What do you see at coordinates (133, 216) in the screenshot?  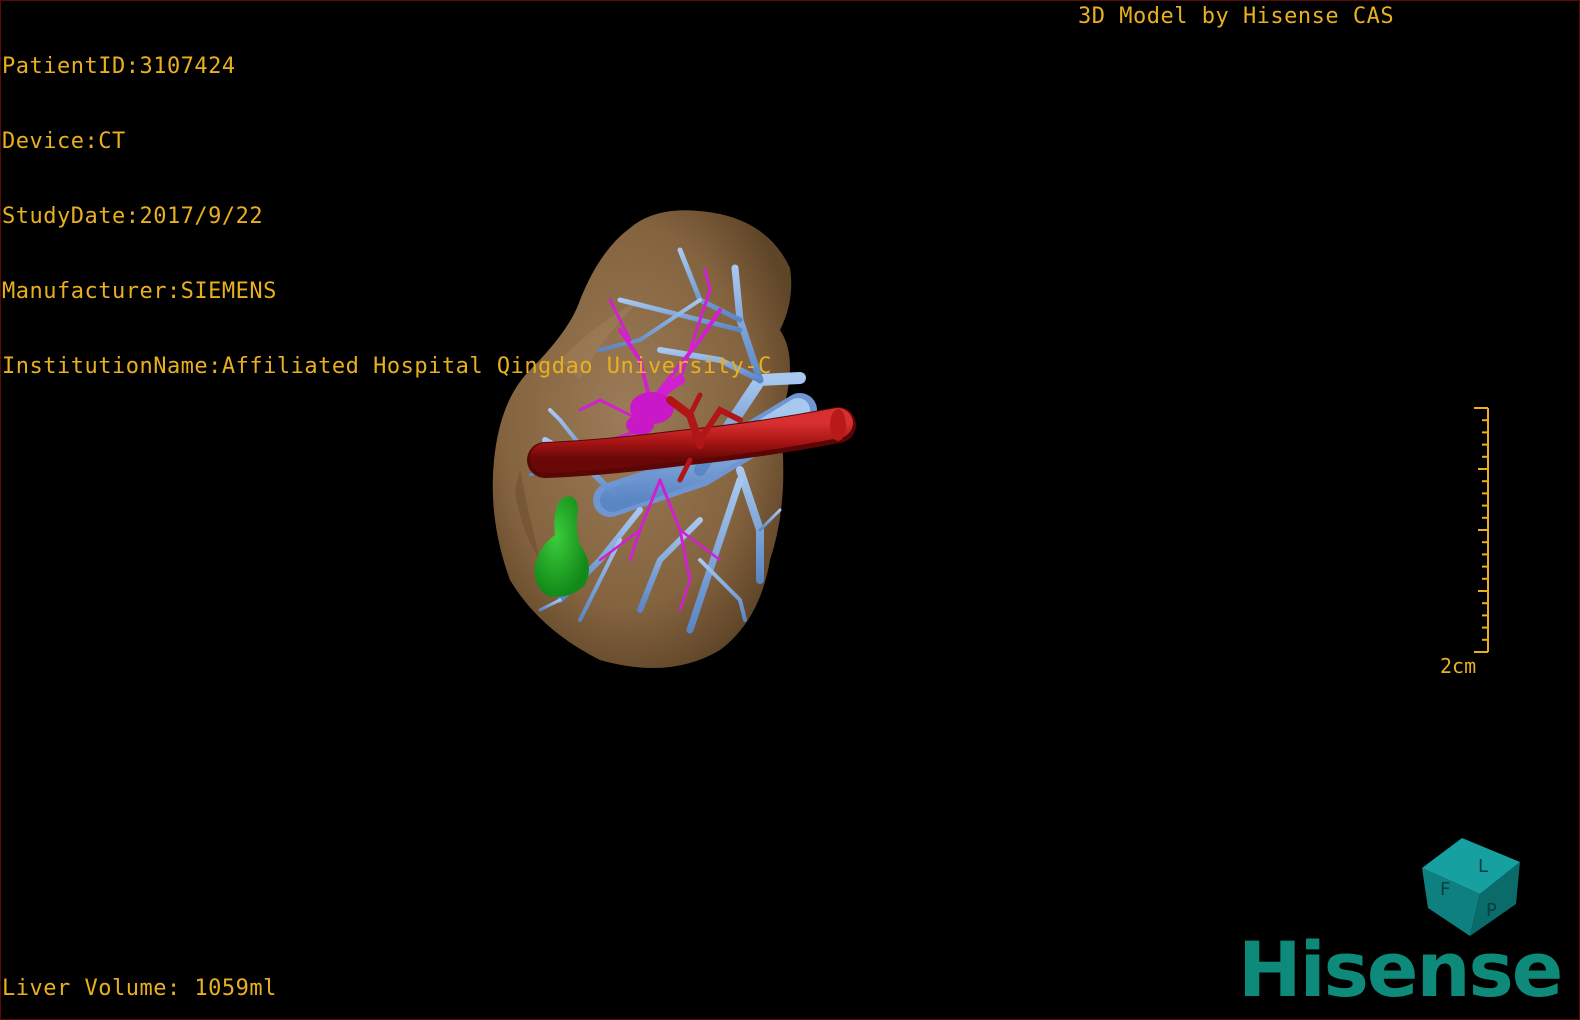 I see `study-date: StudyDate:2017/9/22` at bounding box center [133, 216].